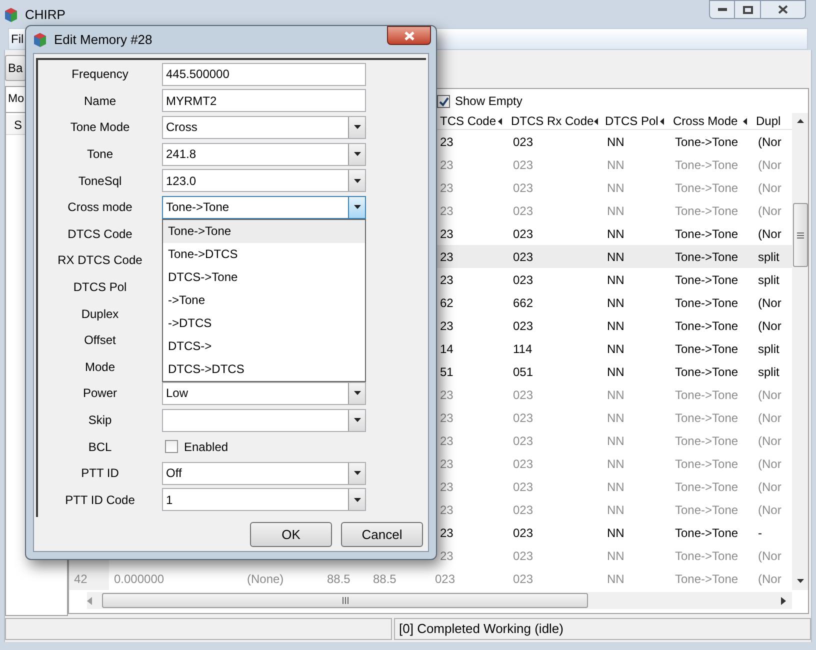  I want to click on field-label: Offset, so click(100, 341).